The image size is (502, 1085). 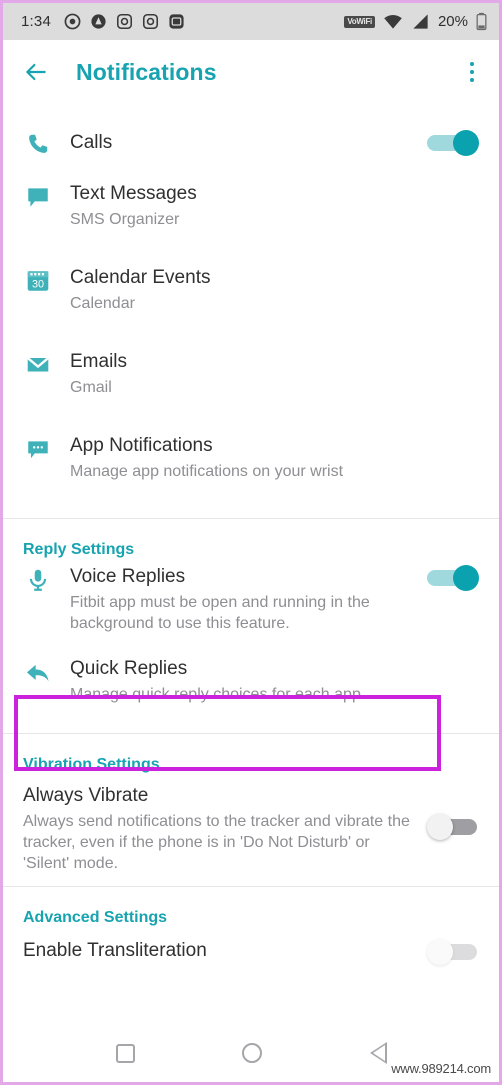 What do you see at coordinates (359, 21) in the screenshot?
I see `vowifi-badge: VoWiFi` at bounding box center [359, 21].